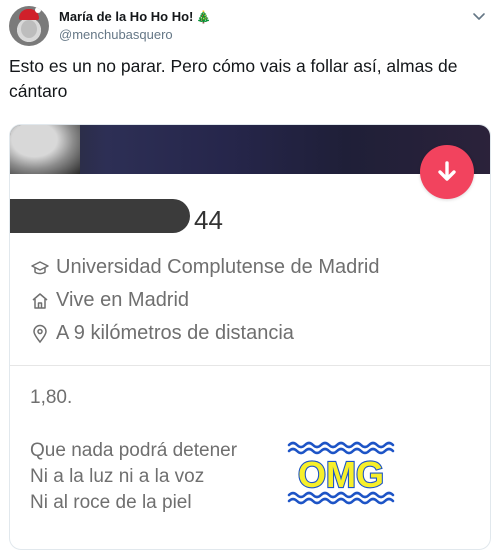 The height and width of the screenshot is (555, 500). What do you see at coordinates (123, 300) in the screenshot?
I see `lives-in-text: Vive en Madrid` at bounding box center [123, 300].